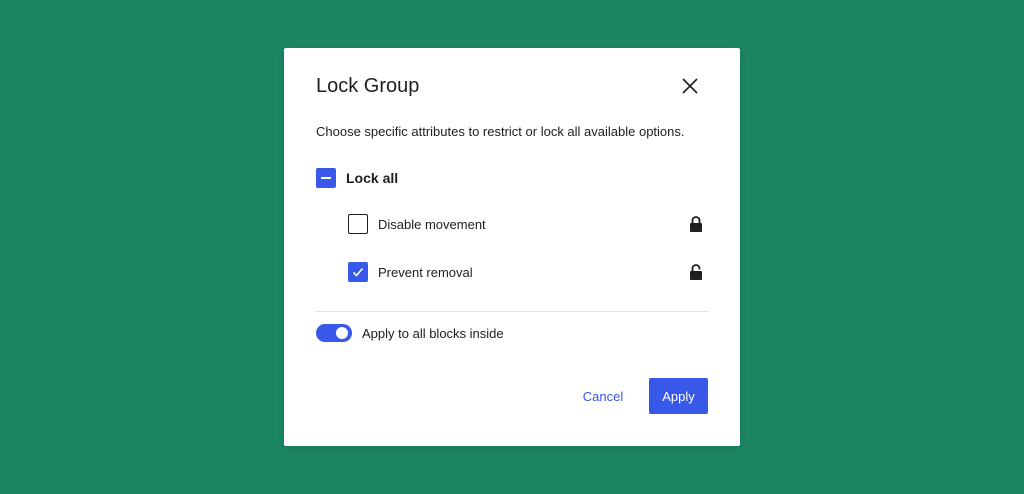  Describe the element at coordinates (512, 311) in the screenshot. I see `divider` at that location.